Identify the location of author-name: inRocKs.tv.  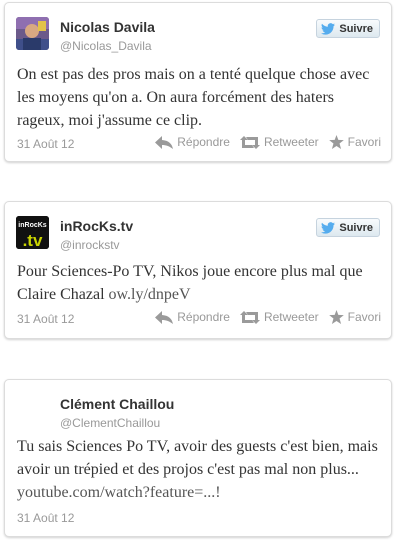
(96, 226).